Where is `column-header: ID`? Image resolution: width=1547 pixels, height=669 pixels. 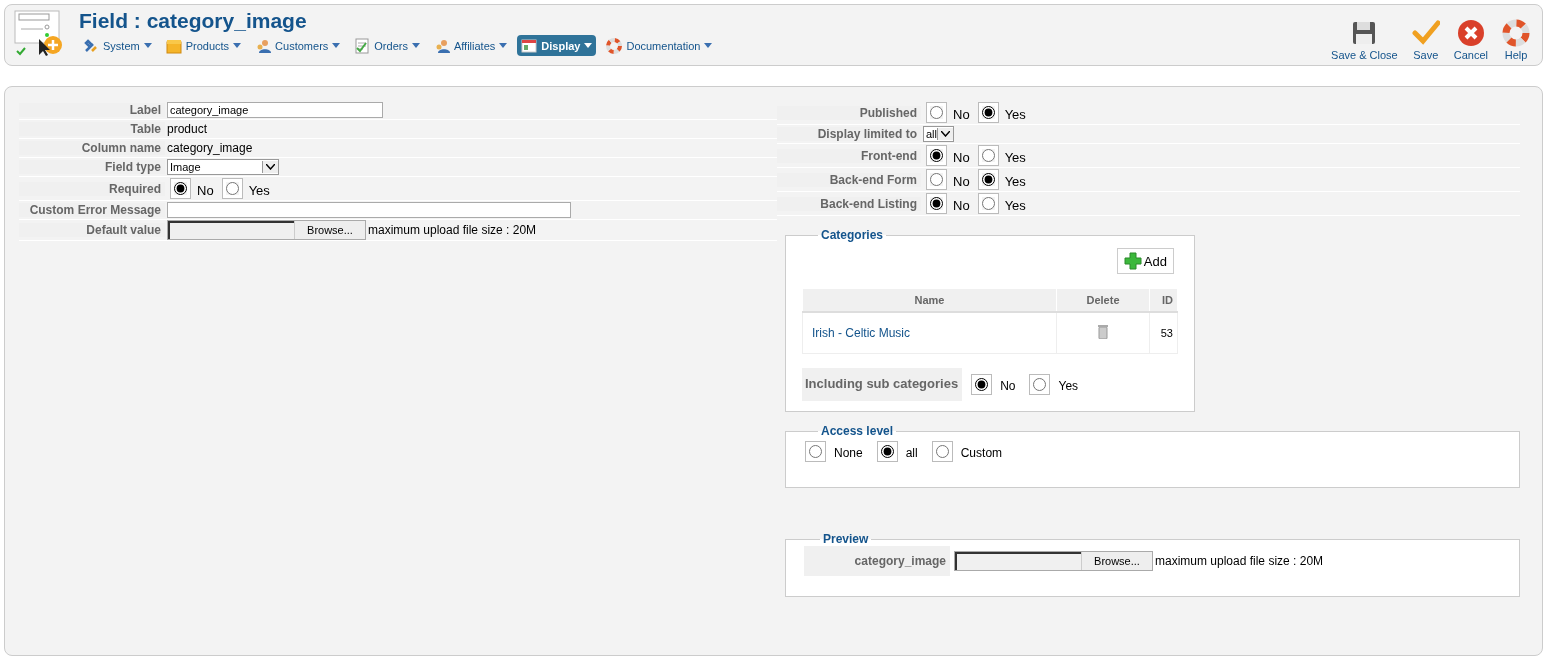 column-header: ID is located at coordinates (1163, 300).